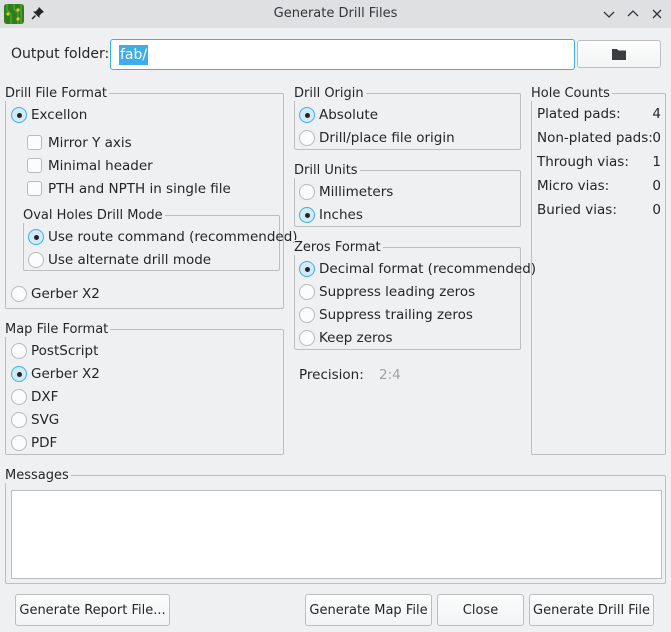 The height and width of the screenshot is (632, 671). What do you see at coordinates (336, 534) in the screenshot?
I see `messages-textarea` at bounding box center [336, 534].